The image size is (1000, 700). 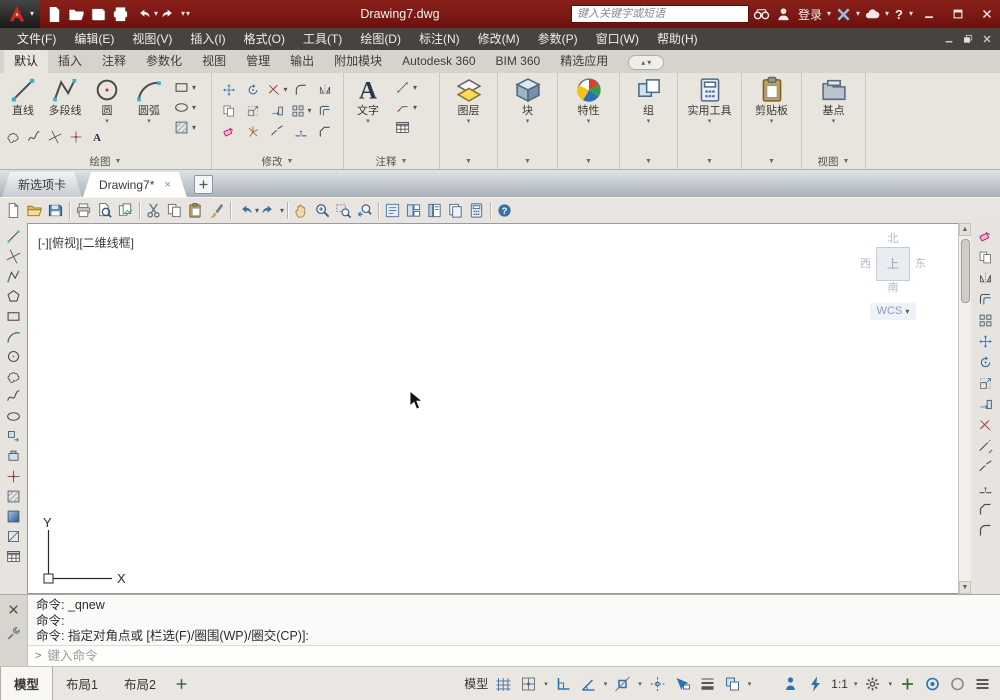 I want to click on chamfer-tool-icon, so click(x=325, y=132).